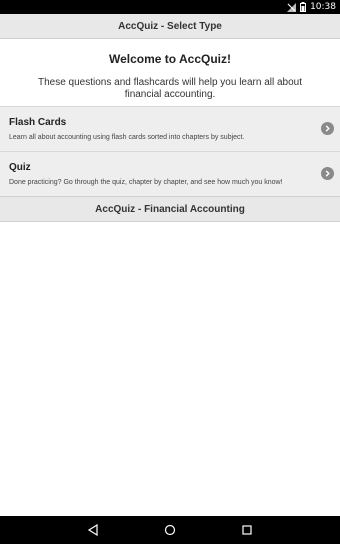  What do you see at coordinates (170, 7) in the screenshot?
I see `status-bar: 10:38` at bounding box center [170, 7].